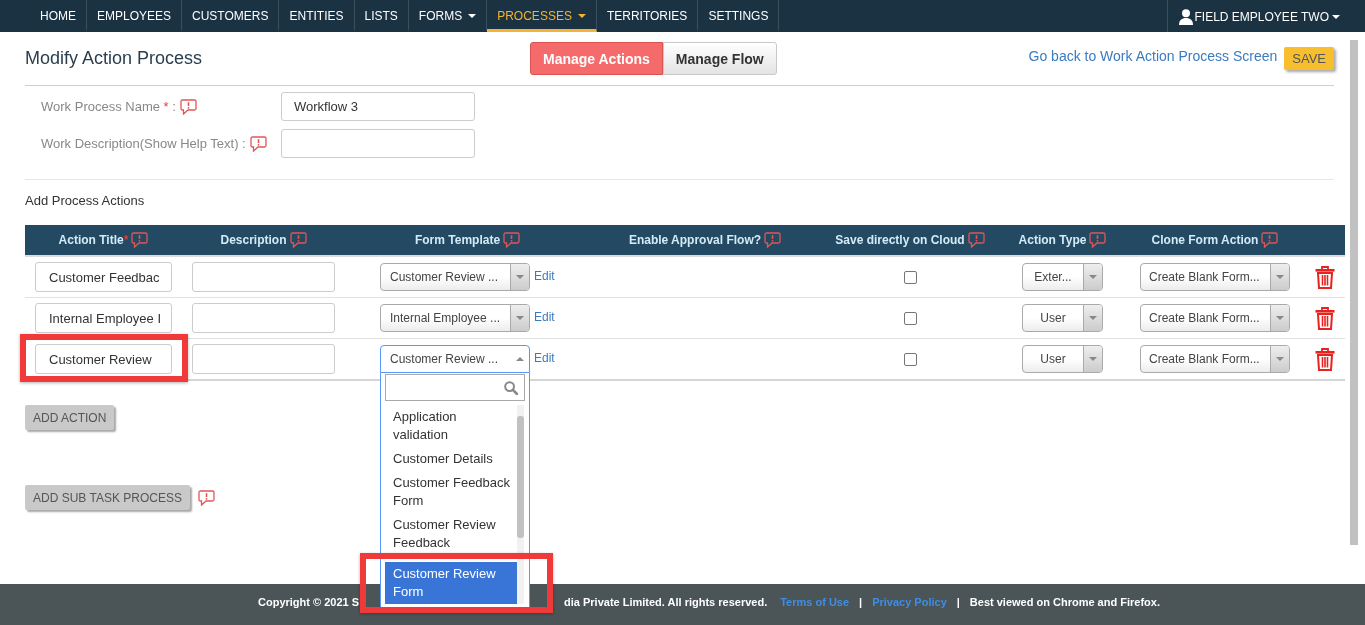 This screenshot has width=1365, height=625. What do you see at coordinates (451, 534) in the screenshot?
I see `dropdown-option: Customer Review Feedback` at bounding box center [451, 534].